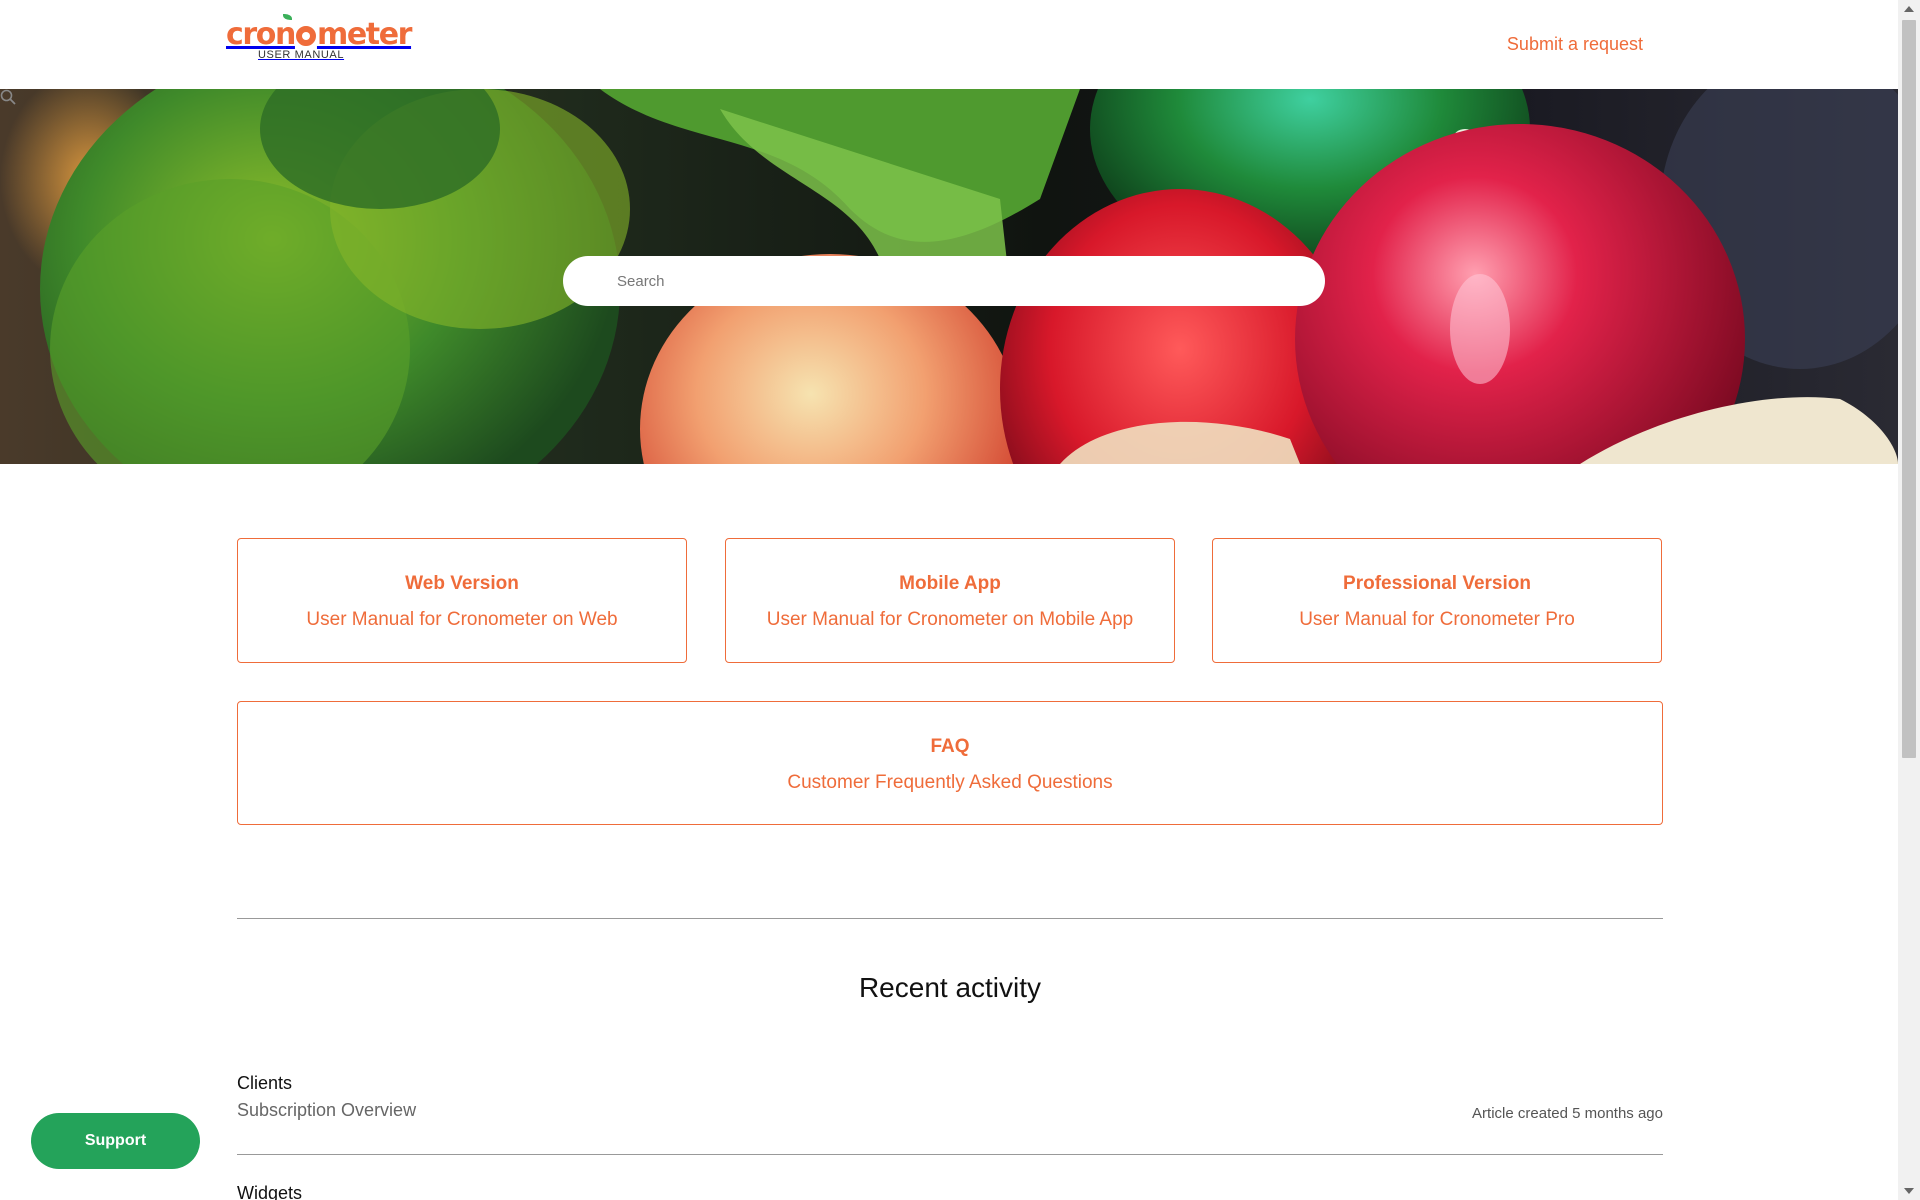 The height and width of the screenshot is (1200, 1920). I want to click on scrollbar-thumb, so click(1909, 389).